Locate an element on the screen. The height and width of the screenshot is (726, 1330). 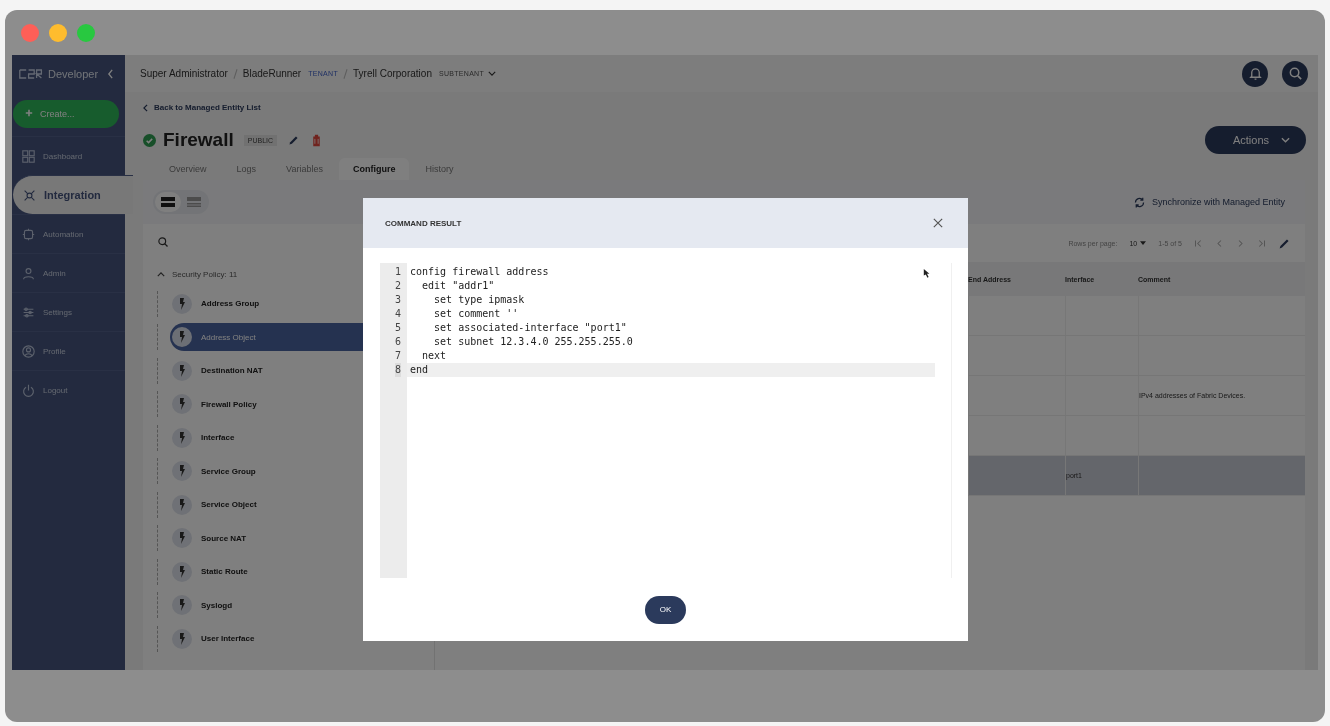
code-line: edit "addr1" is located at coordinates (458, 285).